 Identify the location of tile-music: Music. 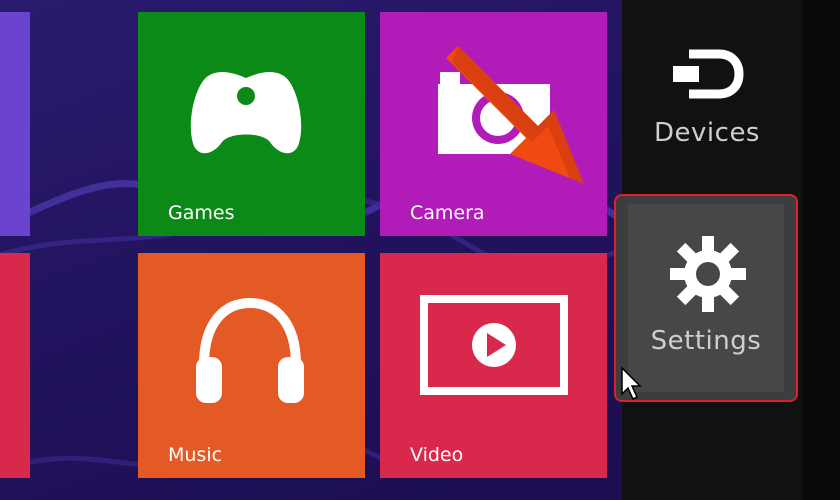
(251, 365).